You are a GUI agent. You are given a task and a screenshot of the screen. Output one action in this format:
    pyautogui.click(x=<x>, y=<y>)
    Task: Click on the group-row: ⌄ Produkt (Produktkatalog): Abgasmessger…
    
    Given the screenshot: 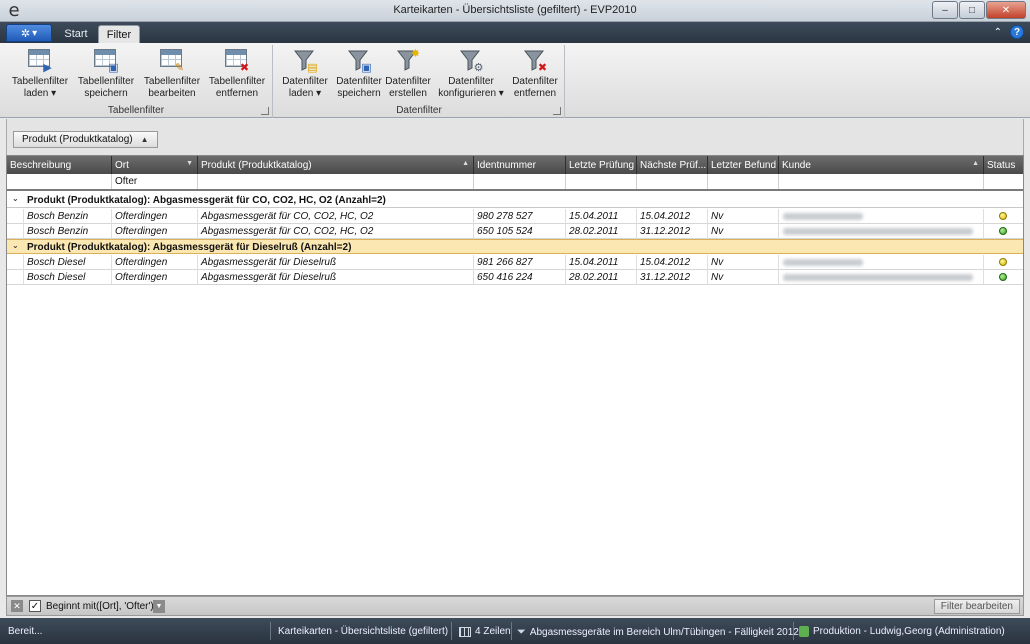 What is the action you would take?
    pyautogui.click(x=515, y=200)
    